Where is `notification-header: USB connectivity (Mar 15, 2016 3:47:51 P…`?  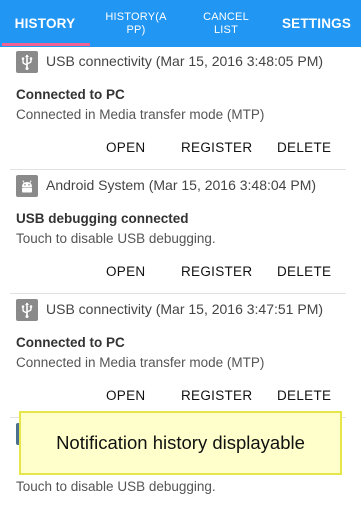
notification-header: USB connectivity (Mar 15, 2016 3:47:51 P… is located at coordinates (185, 309).